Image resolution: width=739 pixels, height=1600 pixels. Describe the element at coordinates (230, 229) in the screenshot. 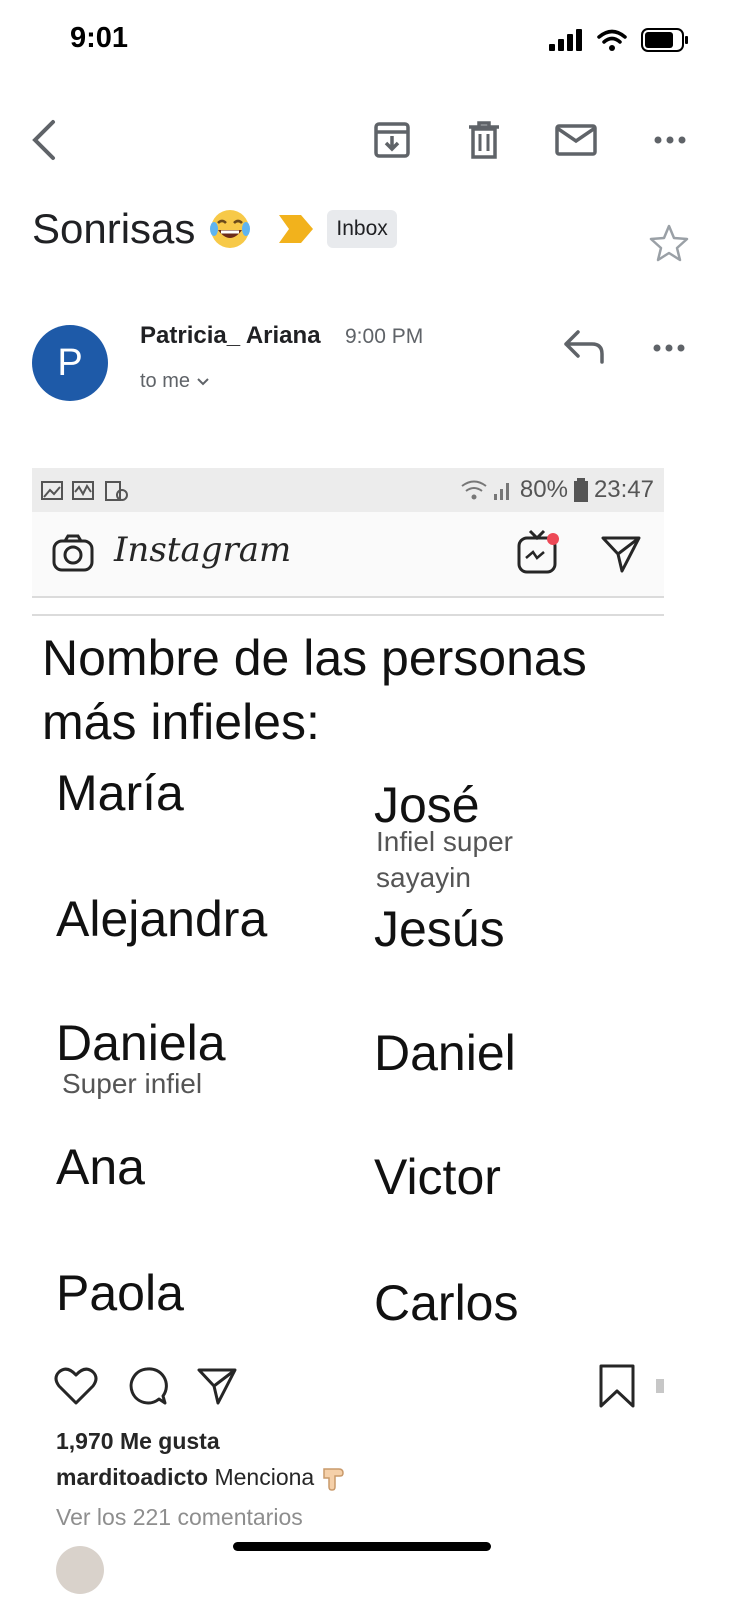

I see `laughing-tears-emoji-icon` at that location.